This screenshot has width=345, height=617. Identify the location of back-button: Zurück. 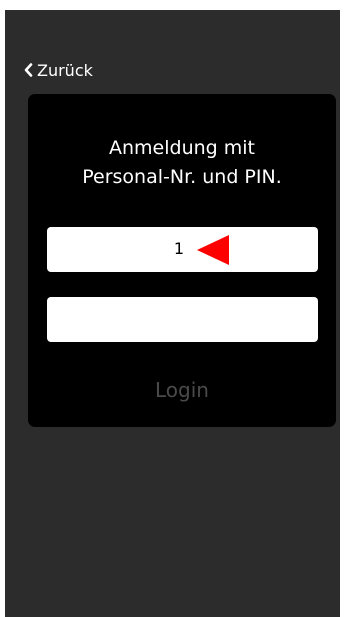
(58, 70).